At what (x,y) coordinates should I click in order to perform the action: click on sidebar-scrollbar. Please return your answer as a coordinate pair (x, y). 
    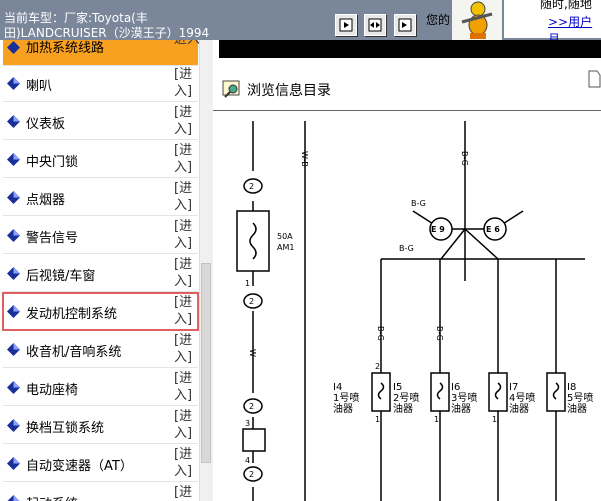
    Looking at the image, I should click on (206, 270).